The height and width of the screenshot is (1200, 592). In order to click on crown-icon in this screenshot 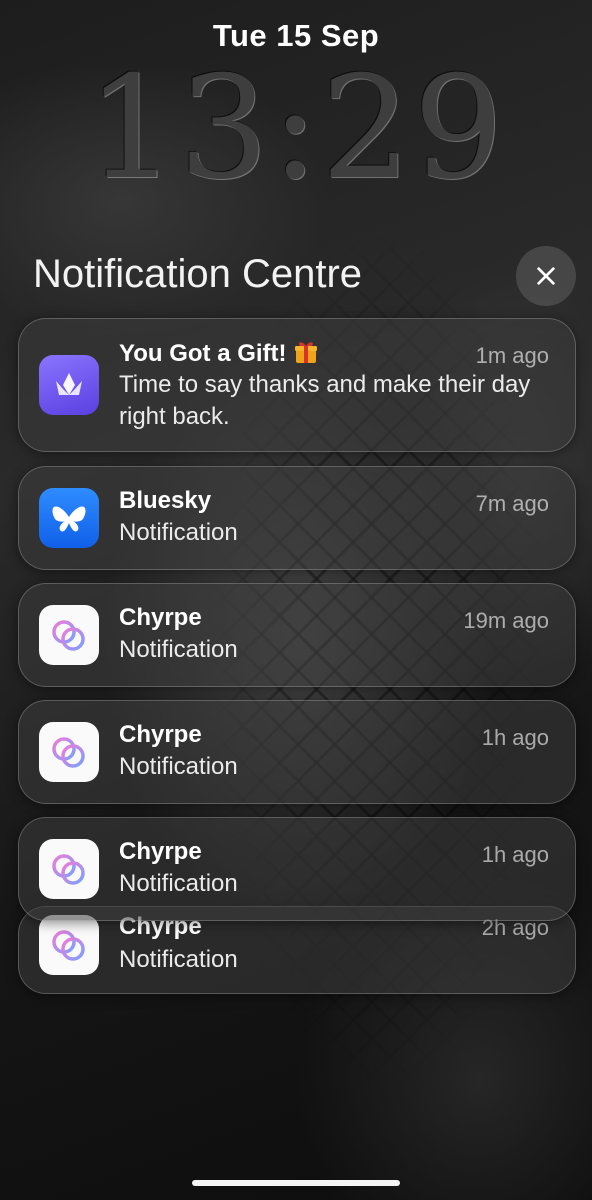, I will do `click(69, 384)`.